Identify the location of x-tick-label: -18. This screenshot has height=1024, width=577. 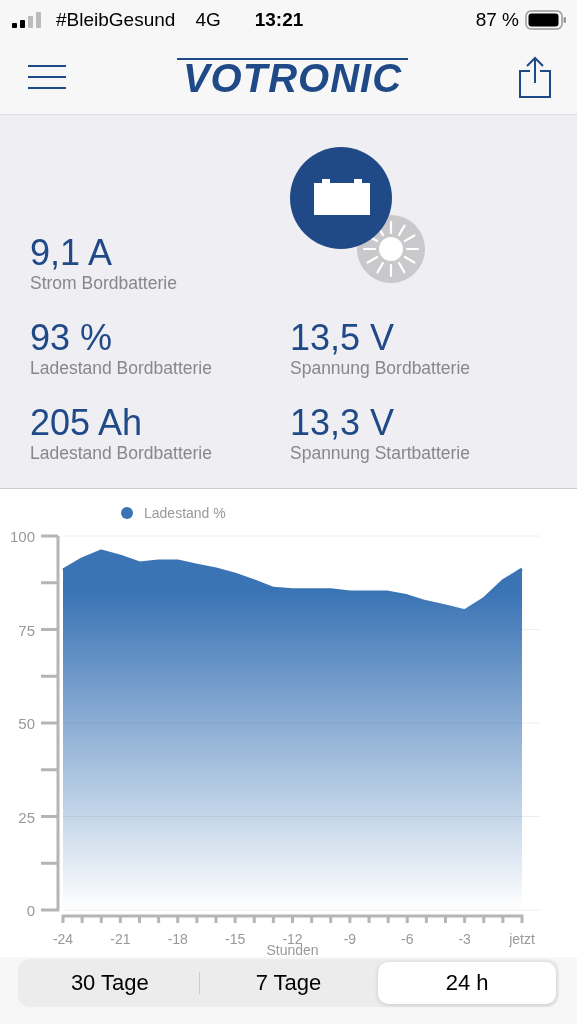
(177, 939).